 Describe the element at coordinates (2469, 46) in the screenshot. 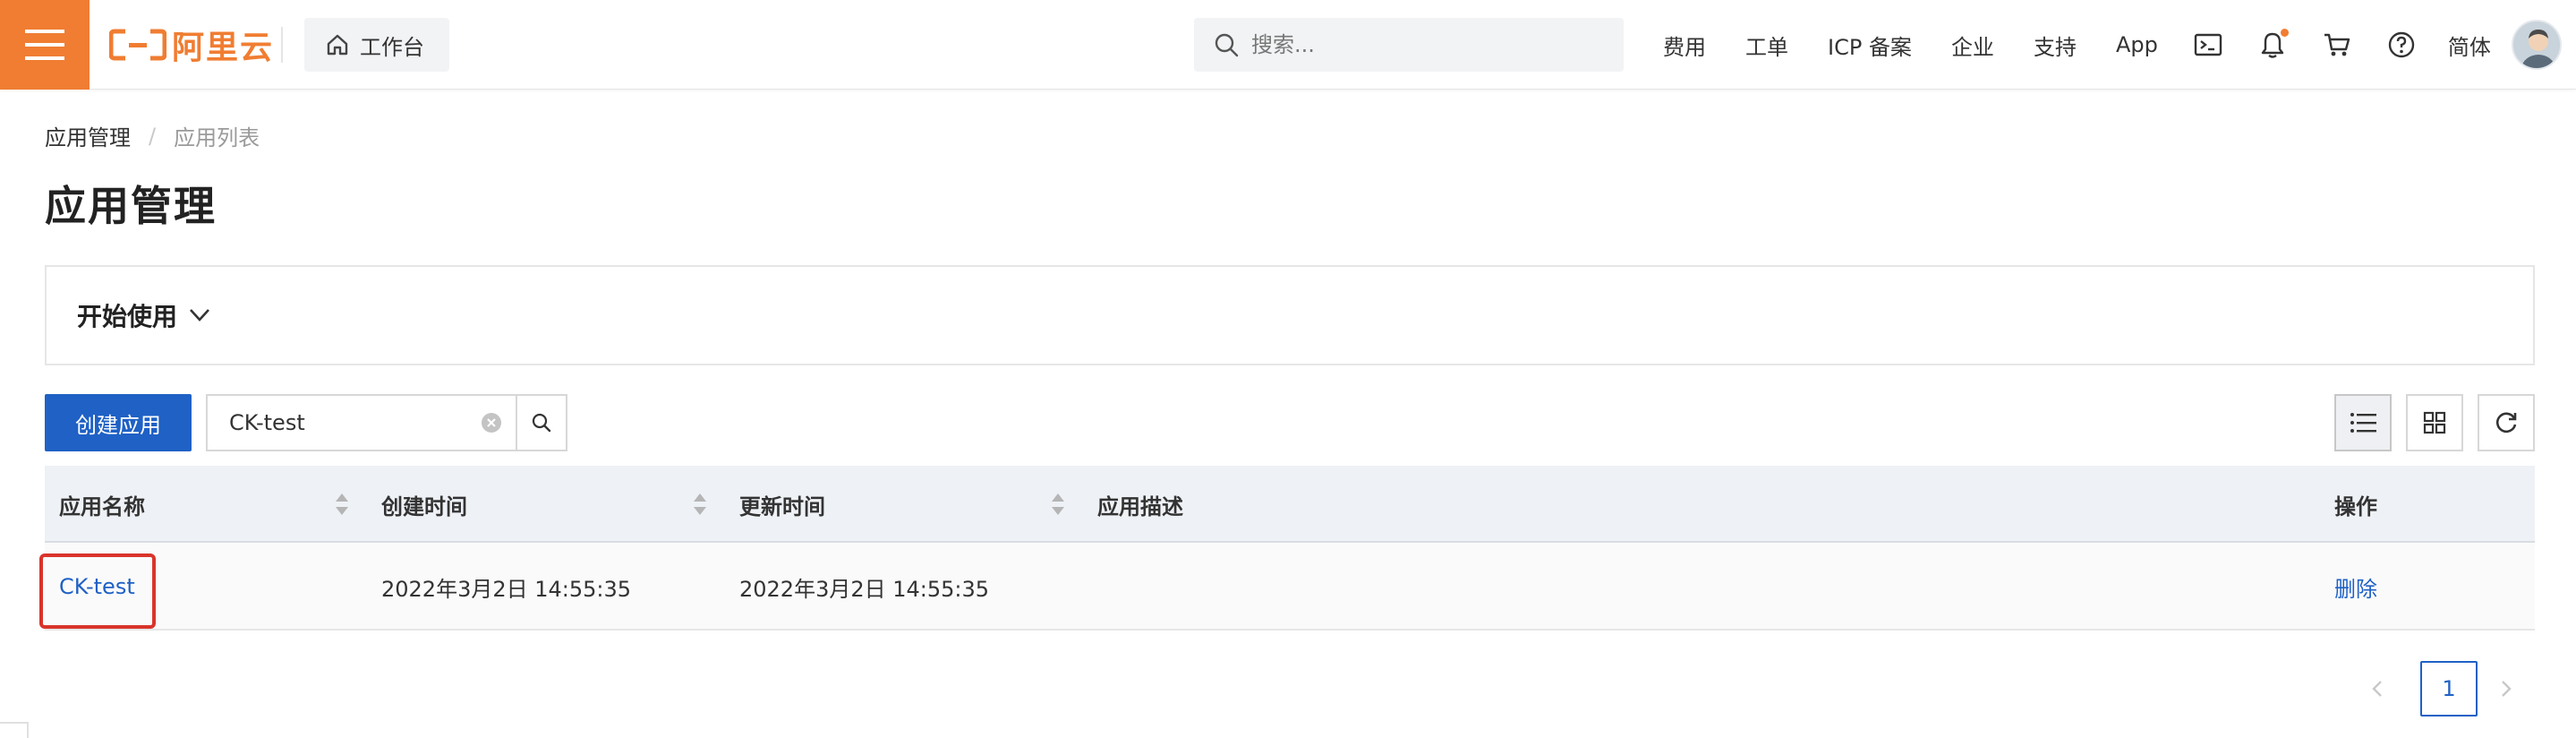

I see `language-switch: 简体` at that location.